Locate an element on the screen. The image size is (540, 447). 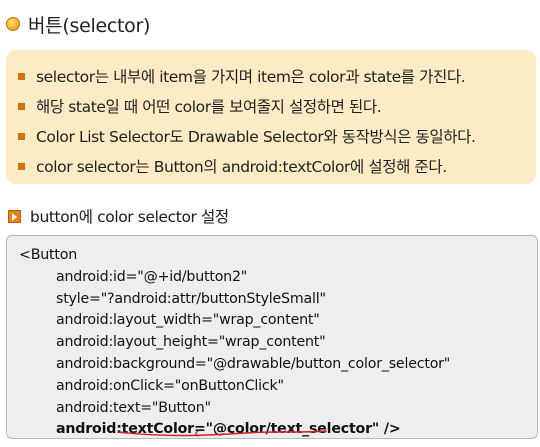
code-line: android:id="@+id/button2" is located at coordinates (152, 276).